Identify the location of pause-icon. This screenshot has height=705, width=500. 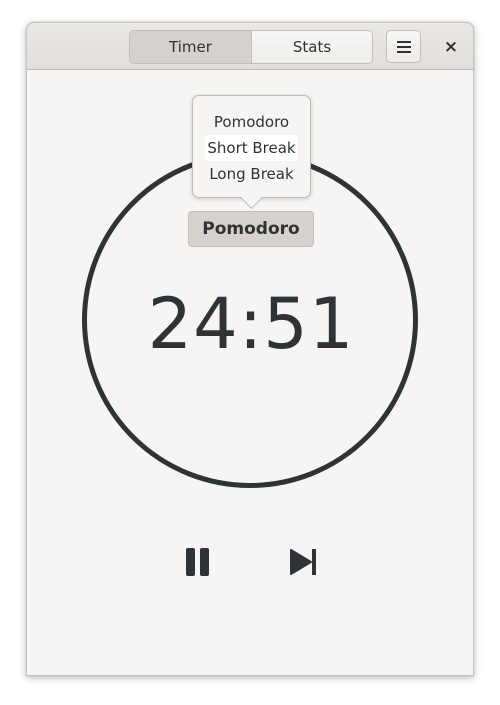
(197, 562).